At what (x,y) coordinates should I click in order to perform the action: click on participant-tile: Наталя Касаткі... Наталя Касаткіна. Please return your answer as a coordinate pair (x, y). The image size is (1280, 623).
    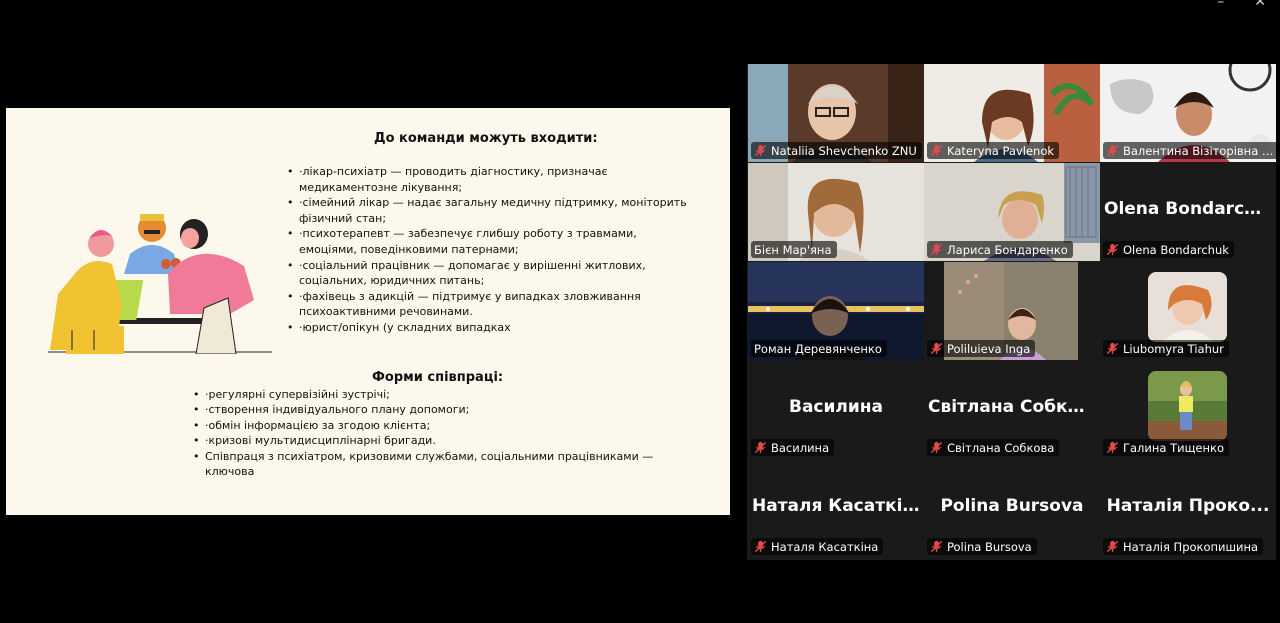
    Looking at the image, I should click on (836, 509).